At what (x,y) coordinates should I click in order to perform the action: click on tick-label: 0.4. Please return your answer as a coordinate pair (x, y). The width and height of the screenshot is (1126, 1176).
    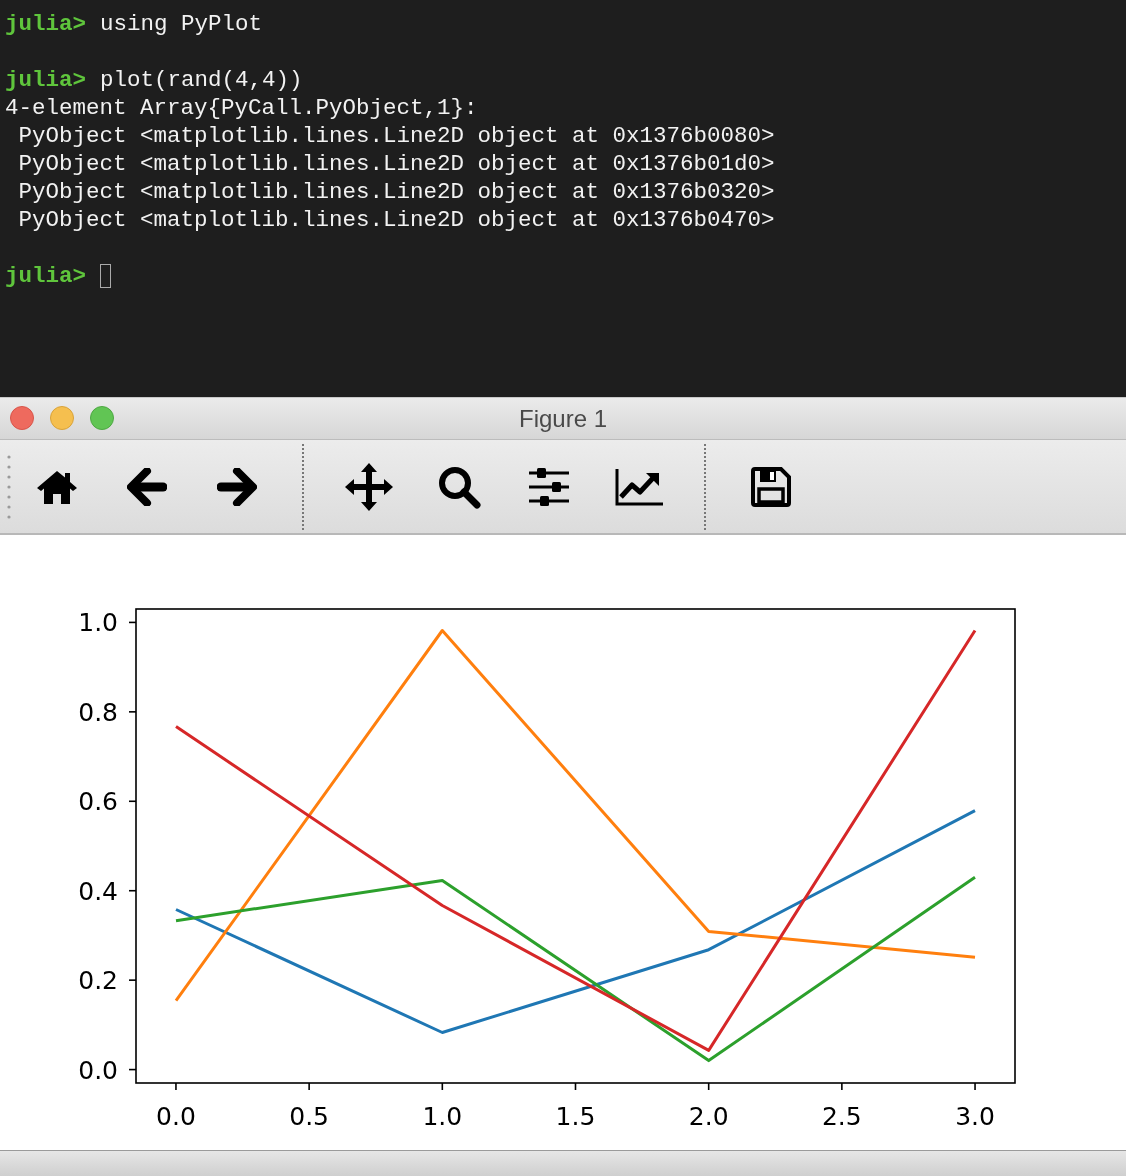
    Looking at the image, I should click on (98, 891).